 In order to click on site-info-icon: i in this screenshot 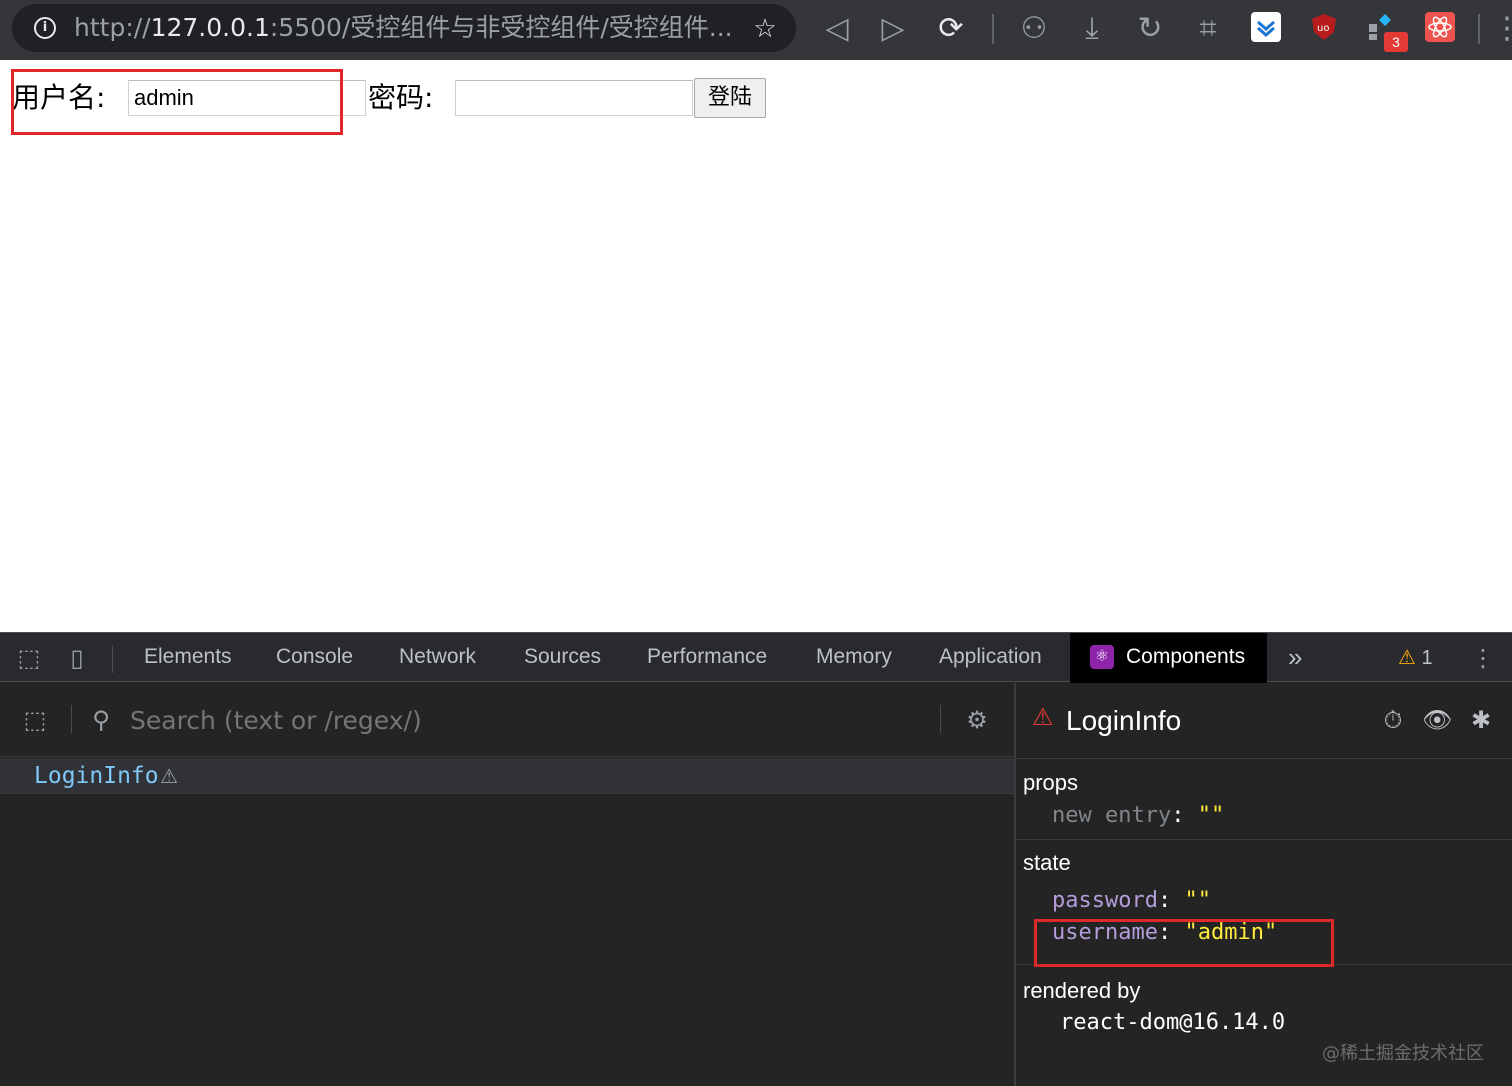, I will do `click(45, 28)`.